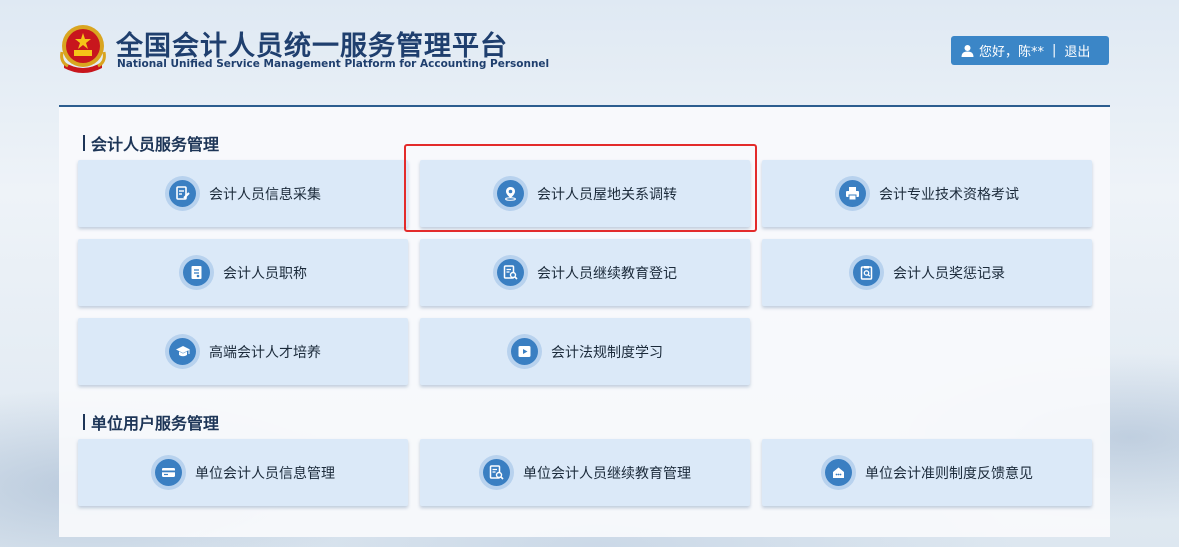 The height and width of the screenshot is (547, 1179). I want to click on card-rewards-record: 会计人员奖惩记录, so click(927, 272).